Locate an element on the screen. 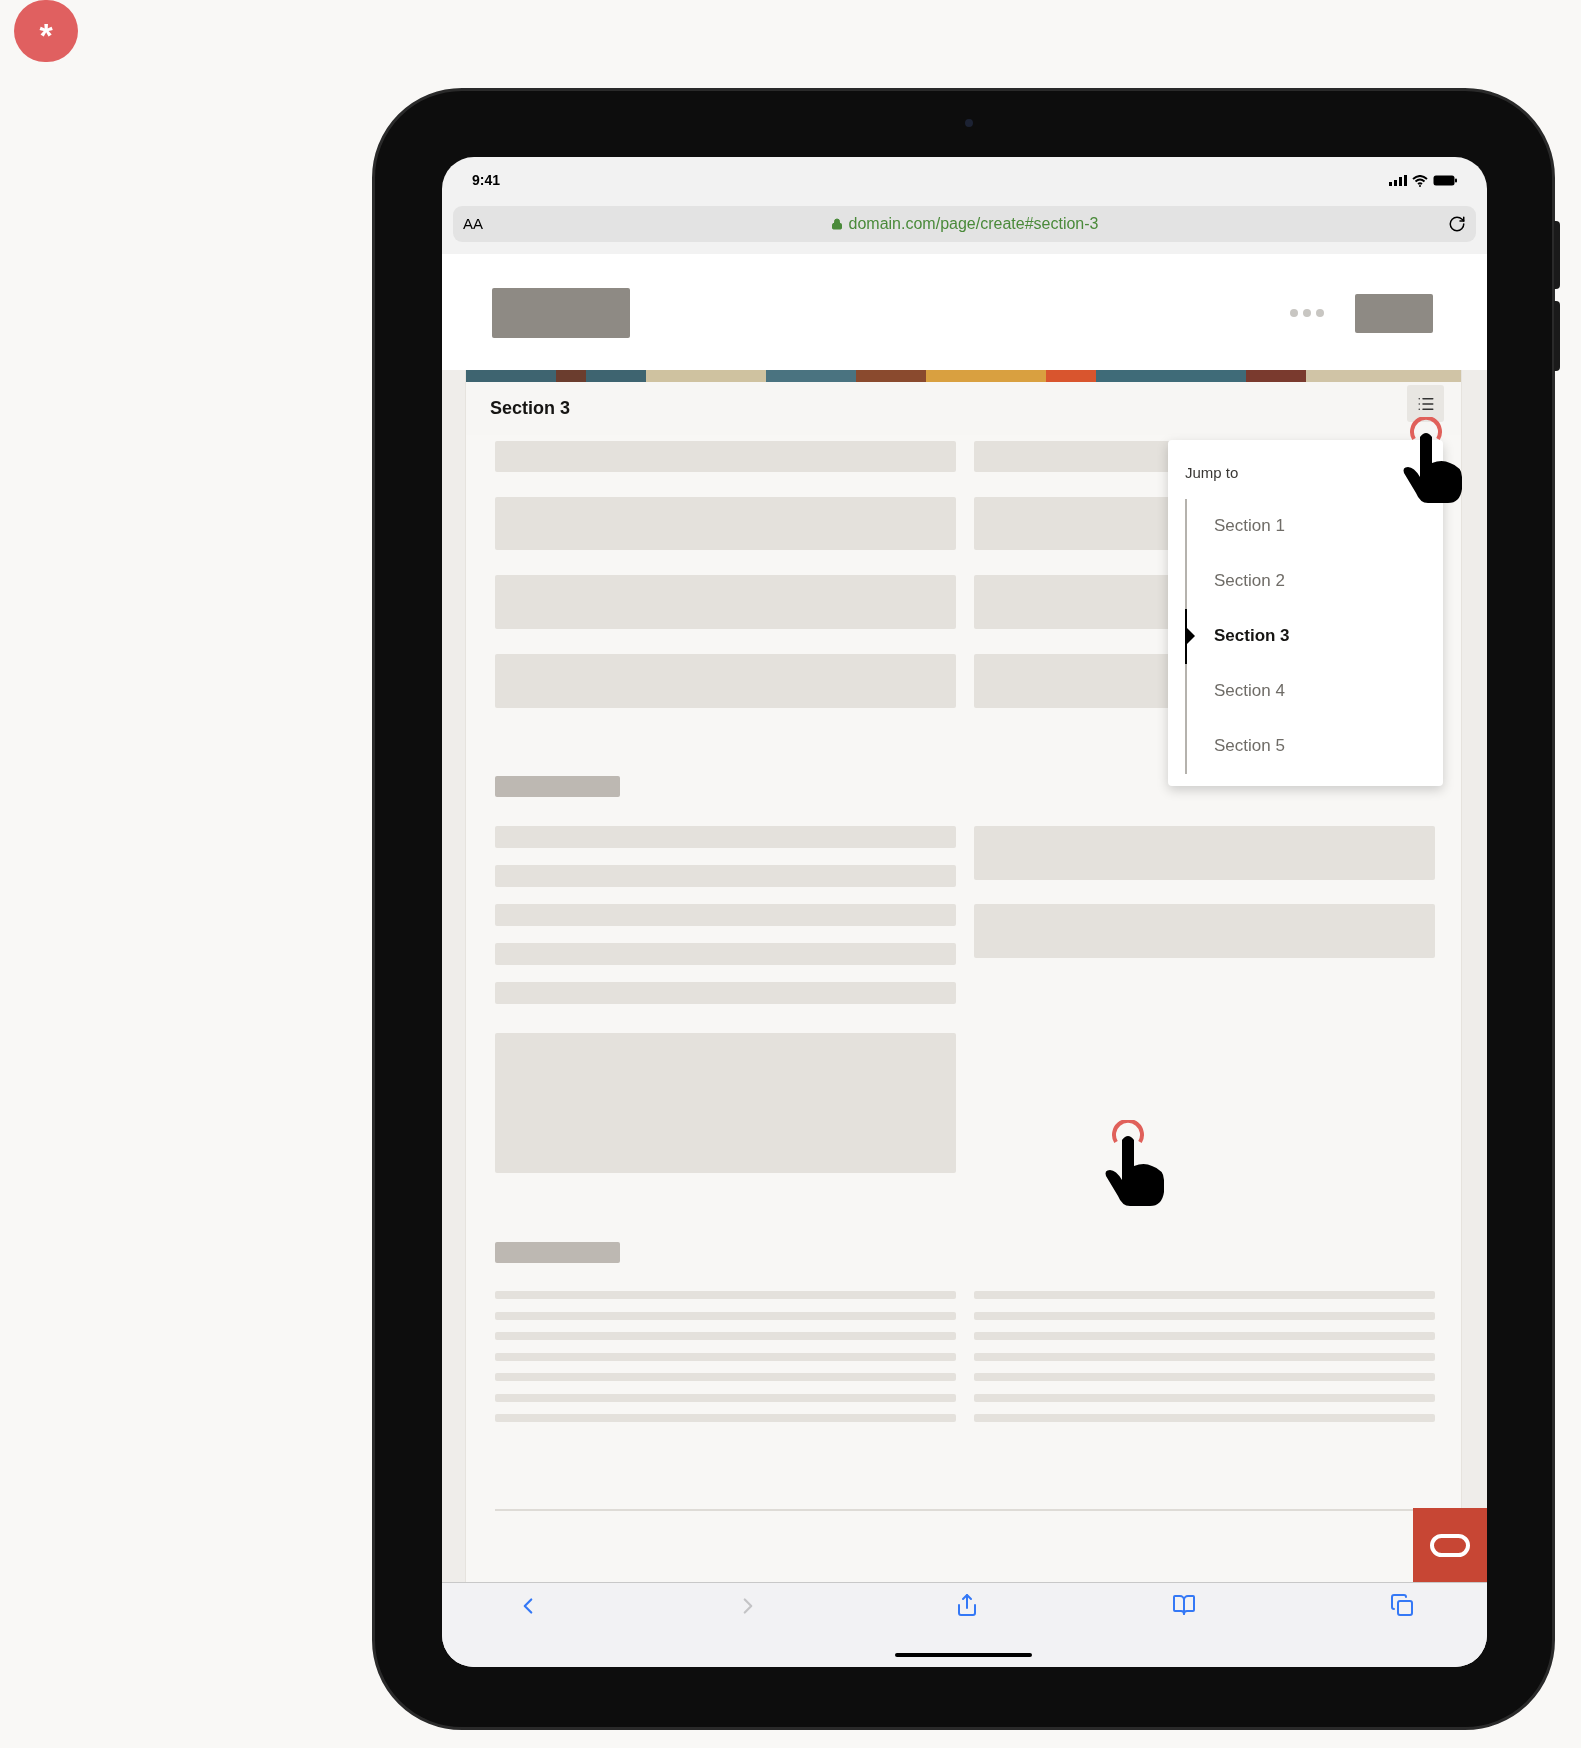  asterisk-badge: * is located at coordinates (46, 31).